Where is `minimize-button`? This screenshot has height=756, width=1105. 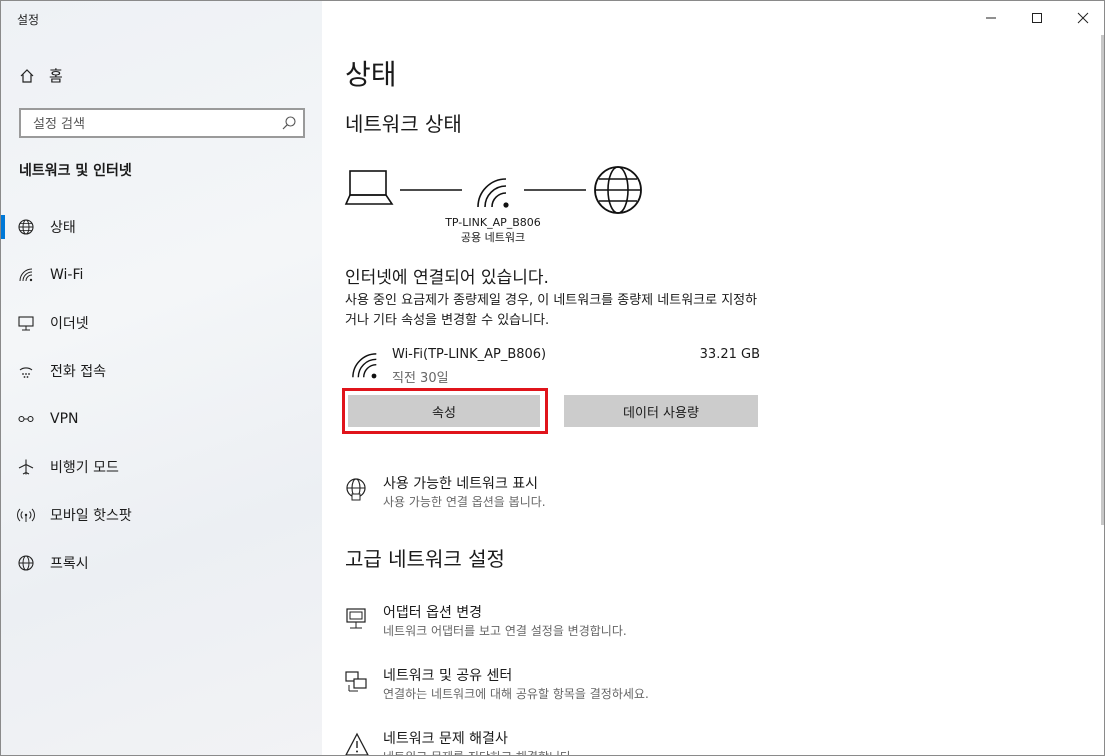 minimize-button is located at coordinates (991, 18).